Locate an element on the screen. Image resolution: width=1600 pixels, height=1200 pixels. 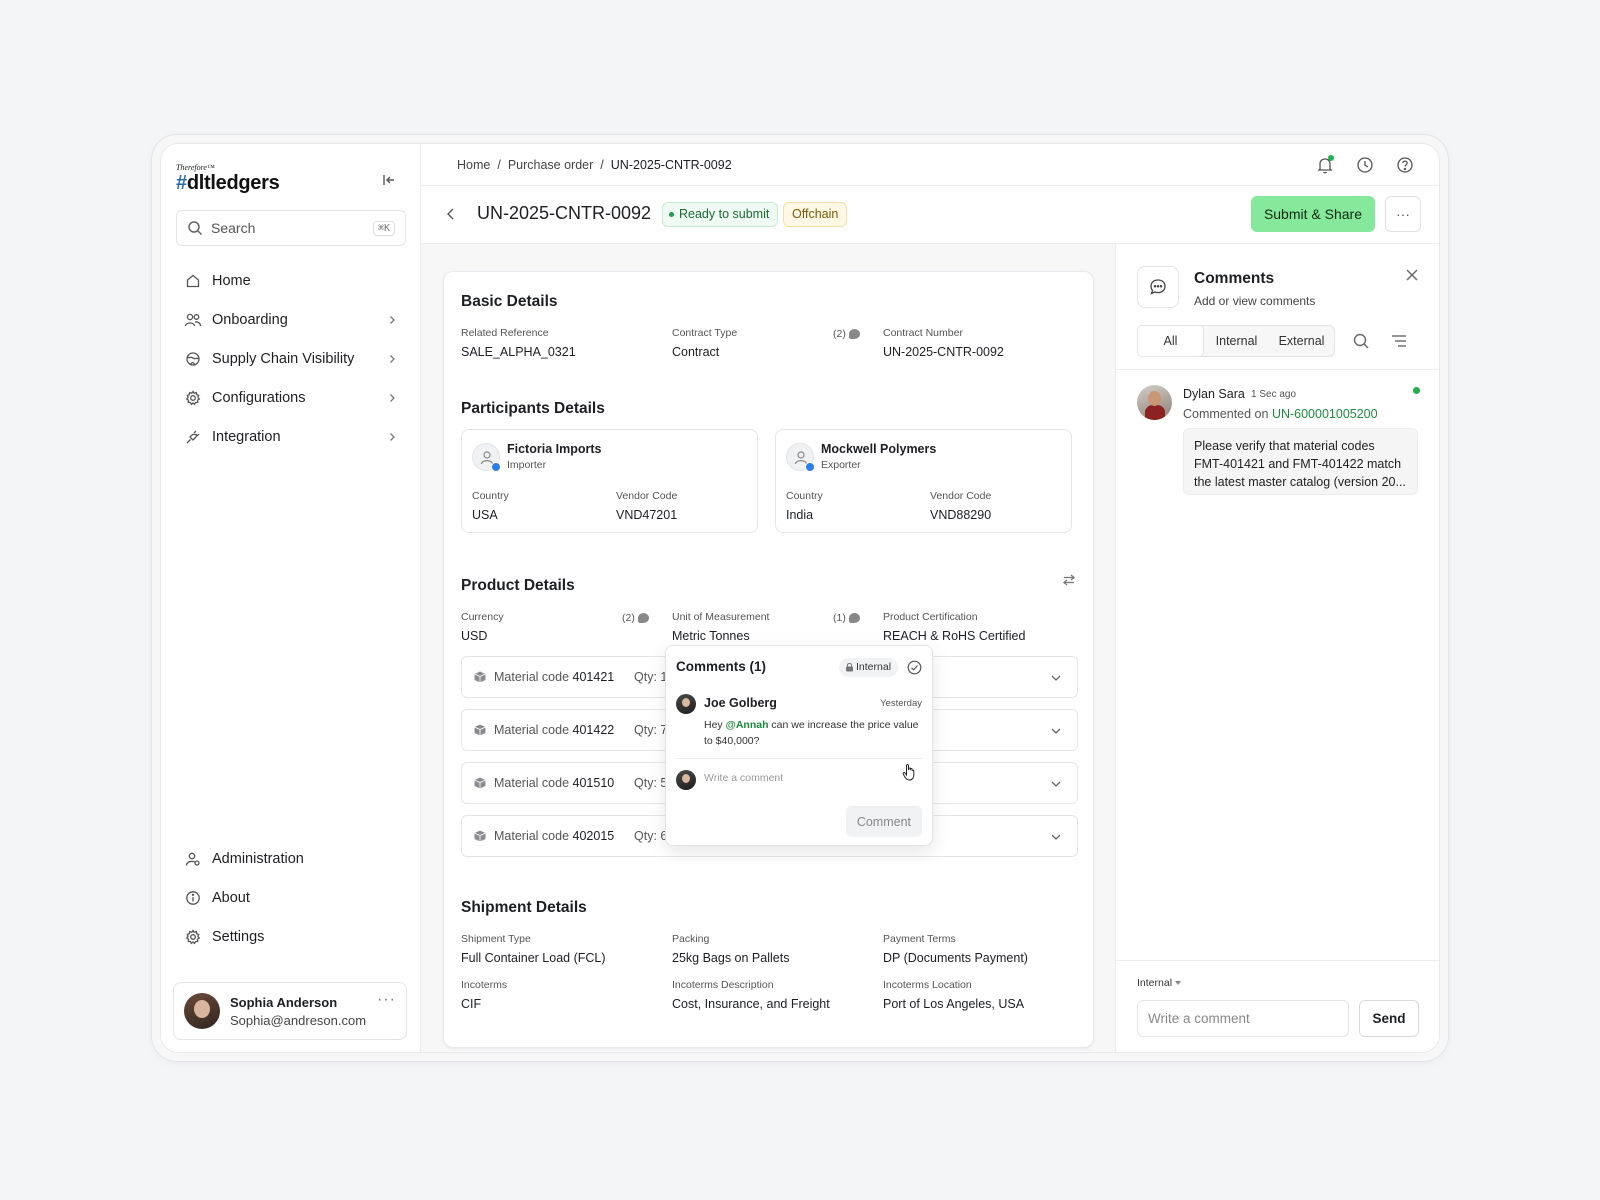
search-shortcut: ⌘K is located at coordinates (383, 228).